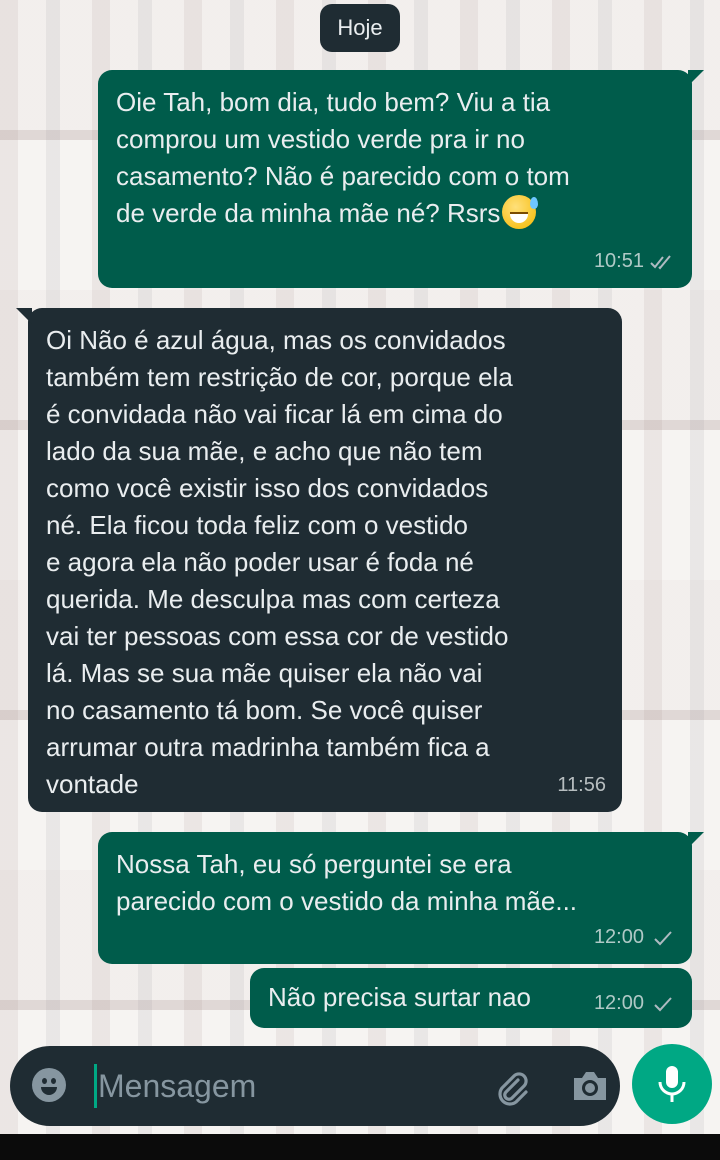 This screenshot has height=1160, width=720. What do you see at coordinates (49, 1085) in the screenshot?
I see `emoji-icon` at bounding box center [49, 1085].